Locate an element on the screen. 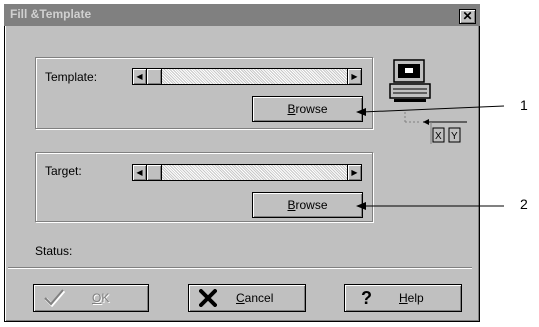  window-title: Fill &Template is located at coordinates (51, 14).